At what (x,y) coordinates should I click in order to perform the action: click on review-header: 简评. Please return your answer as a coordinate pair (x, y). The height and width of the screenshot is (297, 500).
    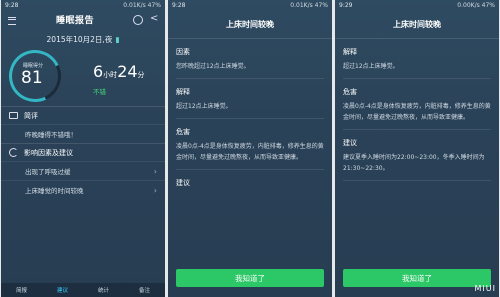
    Looking at the image, I should click on (83, 115).